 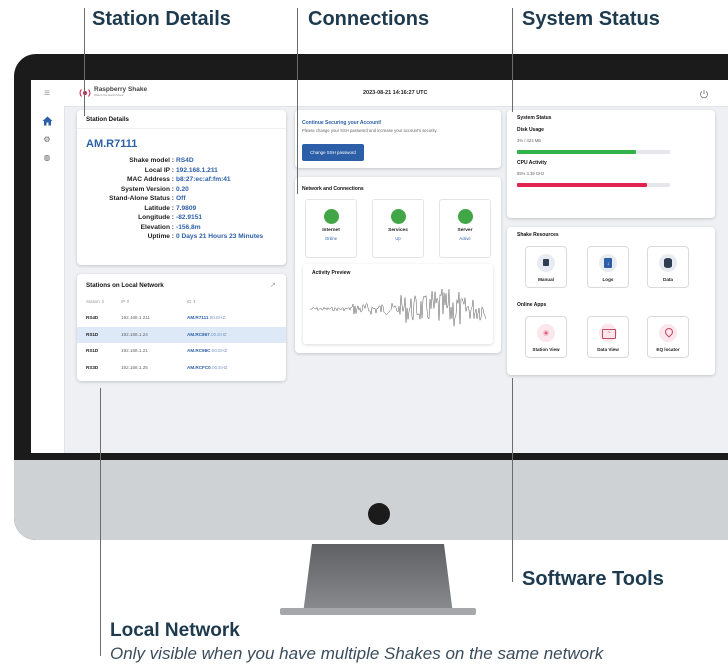 What do you see at coordinates (107, 119) in the screenshot?
I see `station-details-title: Station Details` at bounding box center [107, 119].